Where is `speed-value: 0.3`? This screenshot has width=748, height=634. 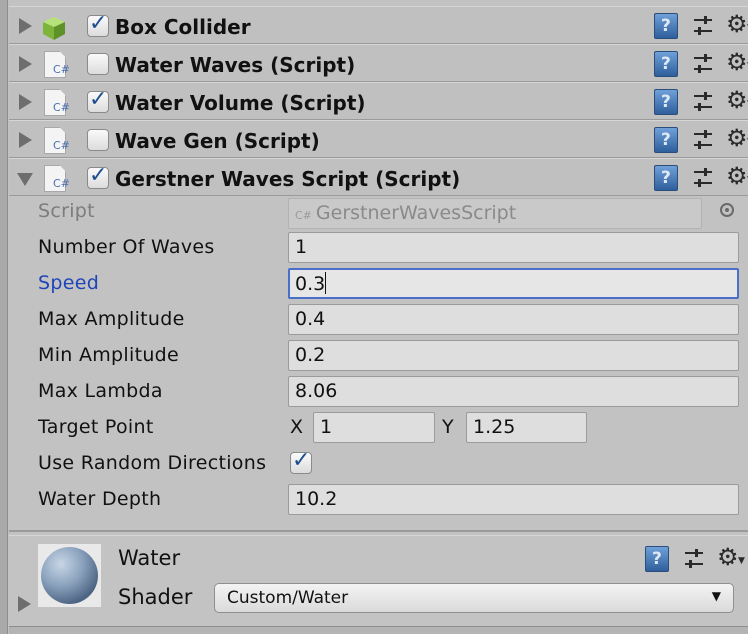 speed-value: 0.3 is located at coordinates (310, 284).